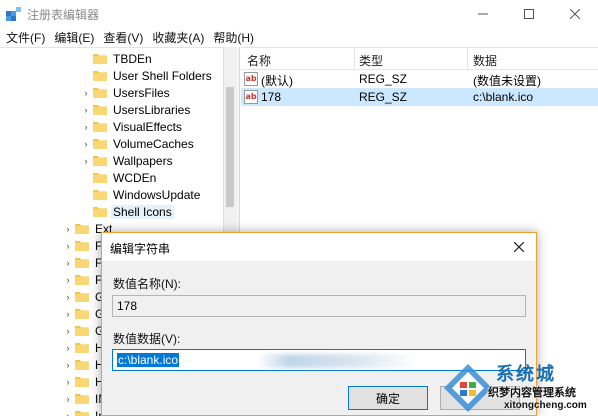 The height and width of the screenshot is (416, 598). I want to click on value-name: 178, so click(271, 97).